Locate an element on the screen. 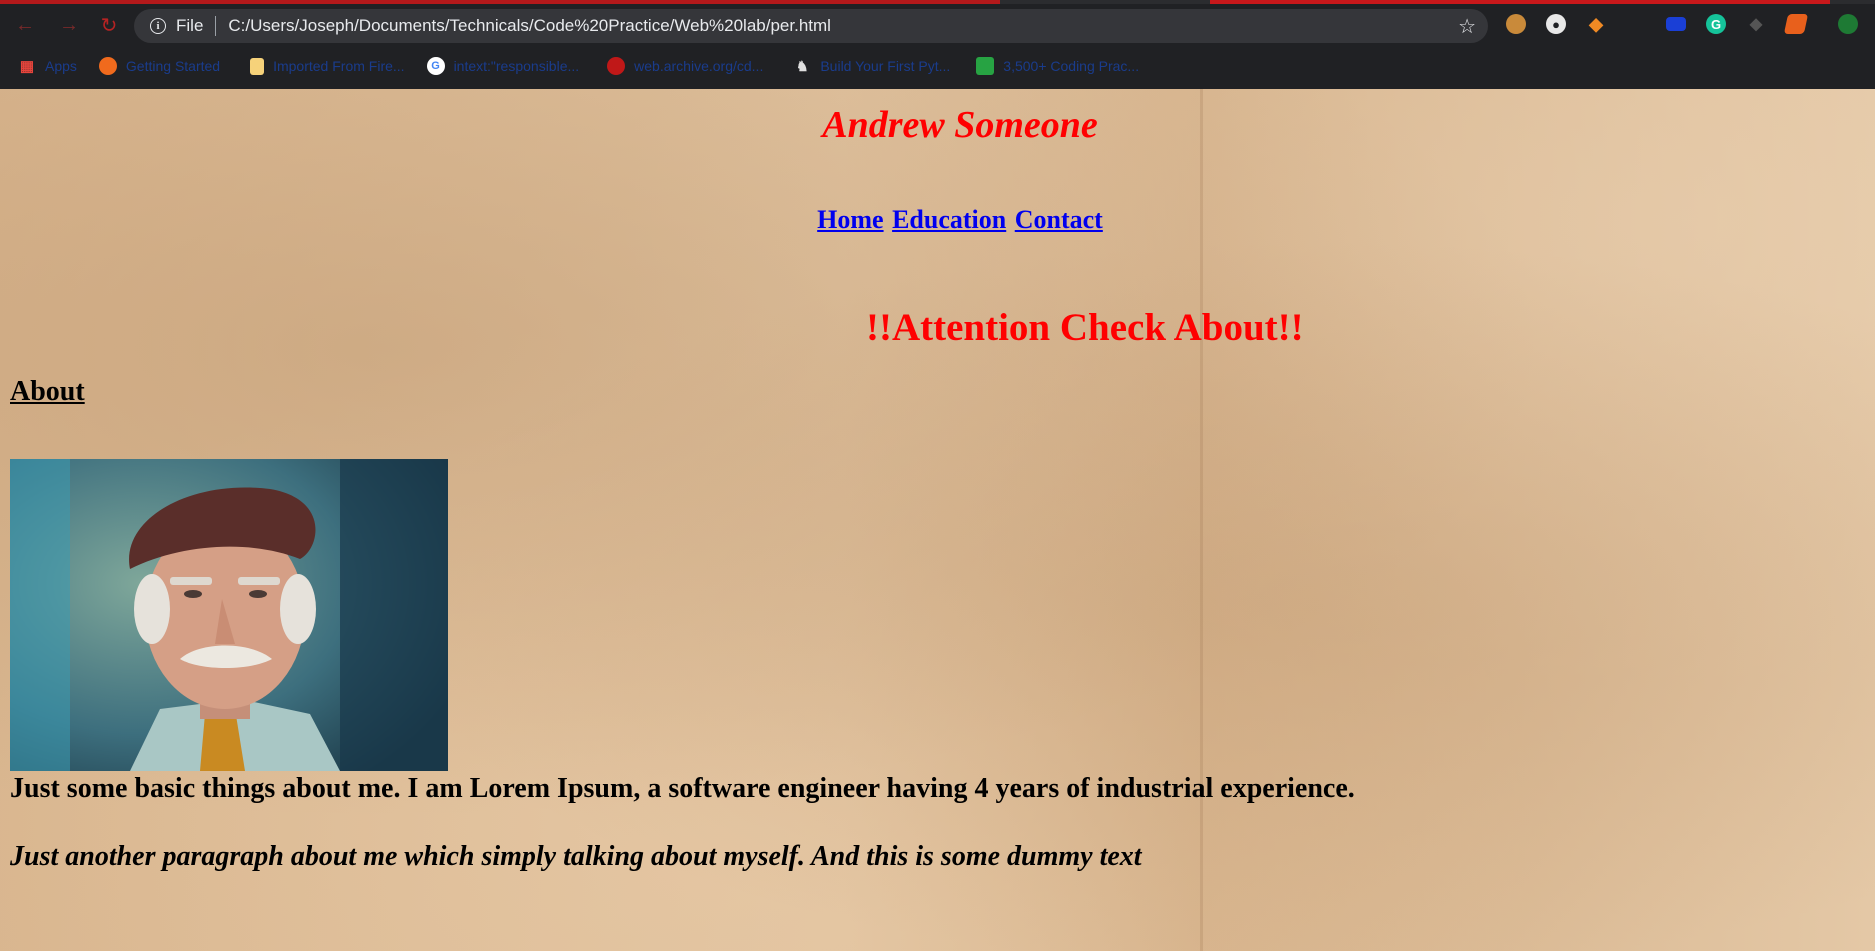 Image resolution: width=1875 pixels, height=951 pixels. diamond-icon: ◆ is located at coordinates (1756, 24).